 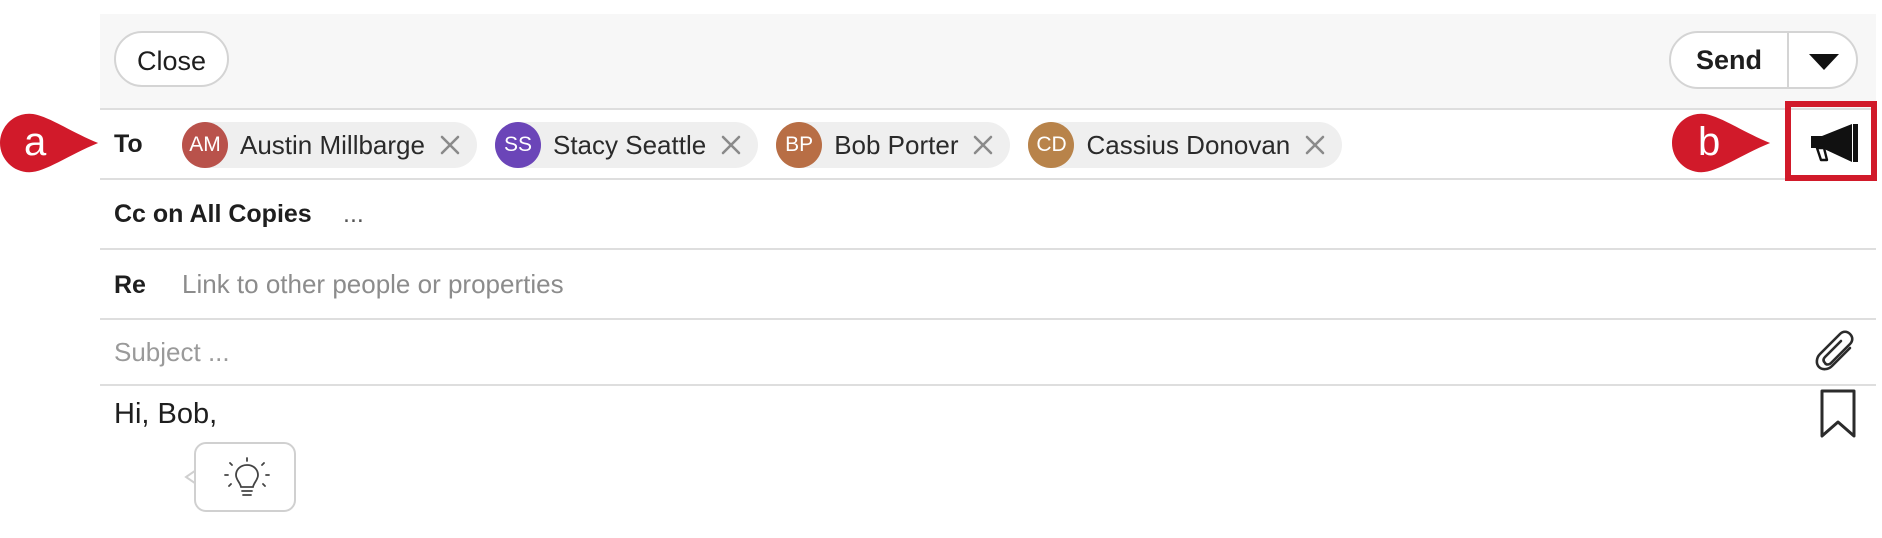 I want to click on to-label: To, so click(x=128, y=144).